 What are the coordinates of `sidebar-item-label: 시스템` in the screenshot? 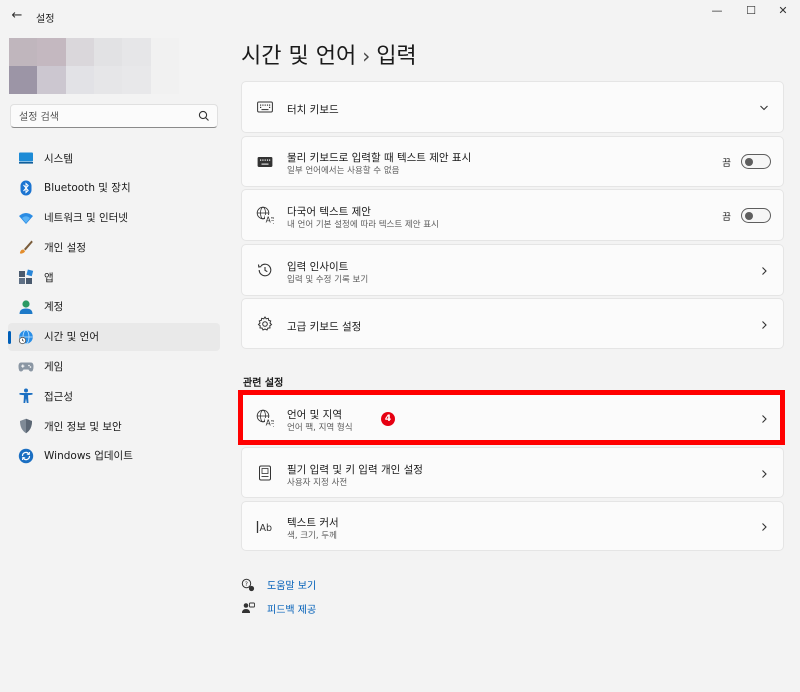 It's located at (58, 158).